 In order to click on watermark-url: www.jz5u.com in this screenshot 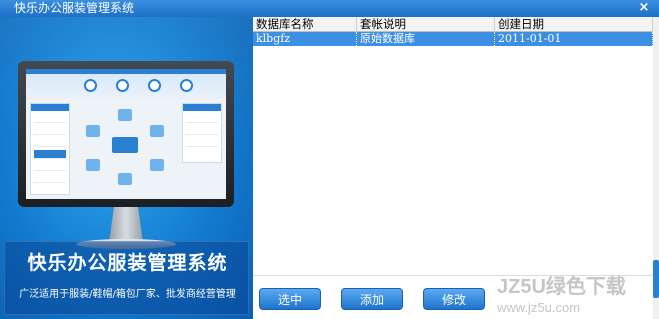, I will do `click(539, 307)`.